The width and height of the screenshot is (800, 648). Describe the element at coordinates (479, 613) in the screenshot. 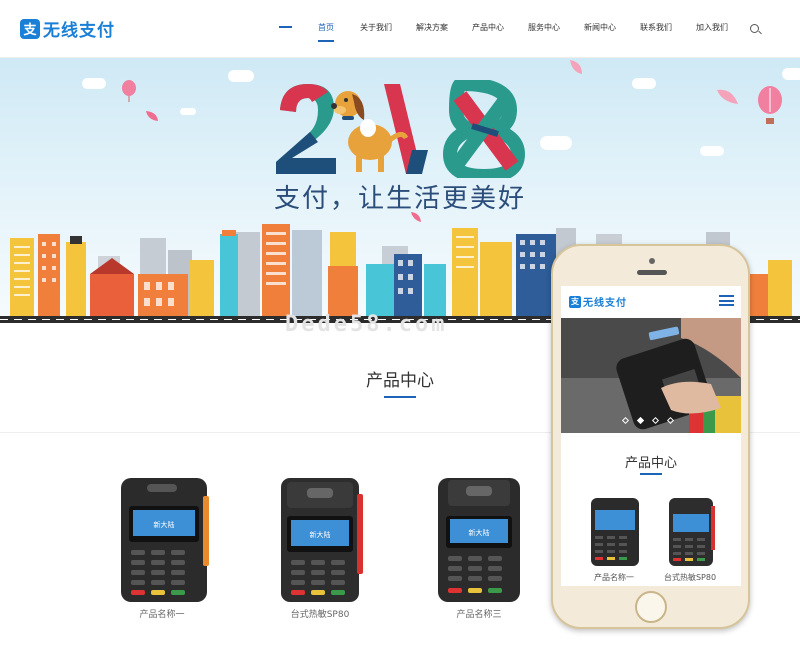

I see `product-name: 产品名称三` at that location.